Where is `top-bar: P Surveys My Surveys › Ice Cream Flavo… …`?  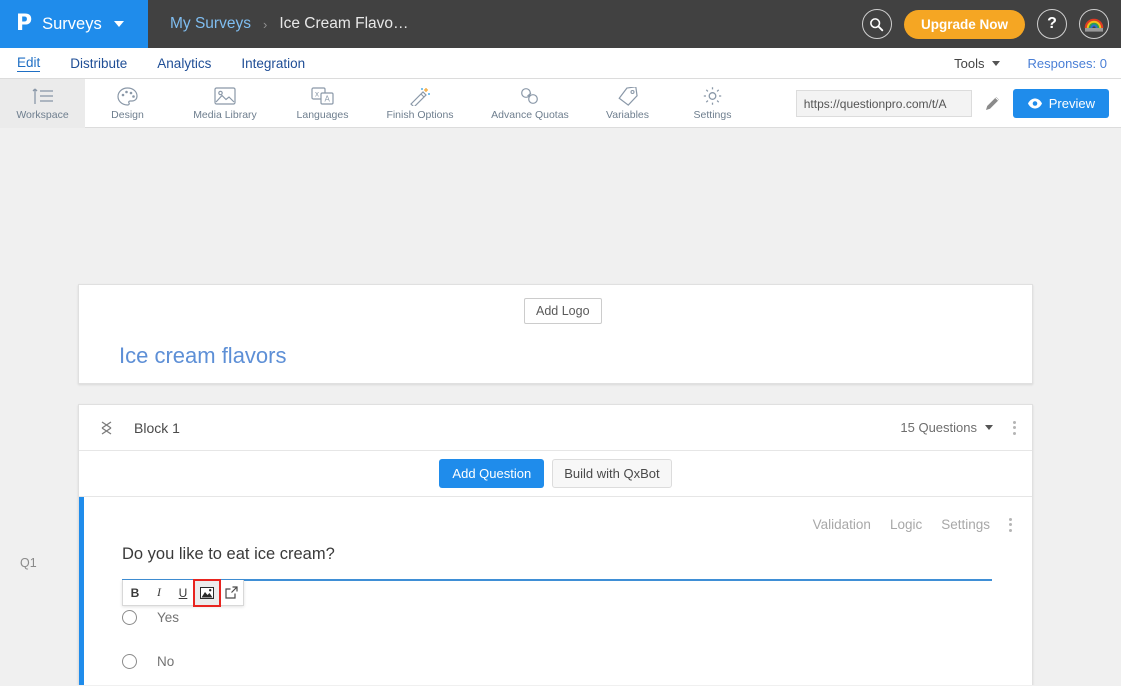
top-bar: P Surveys My Surveys › Ice Cream Flavo… … is located at coordinates (560, 24).